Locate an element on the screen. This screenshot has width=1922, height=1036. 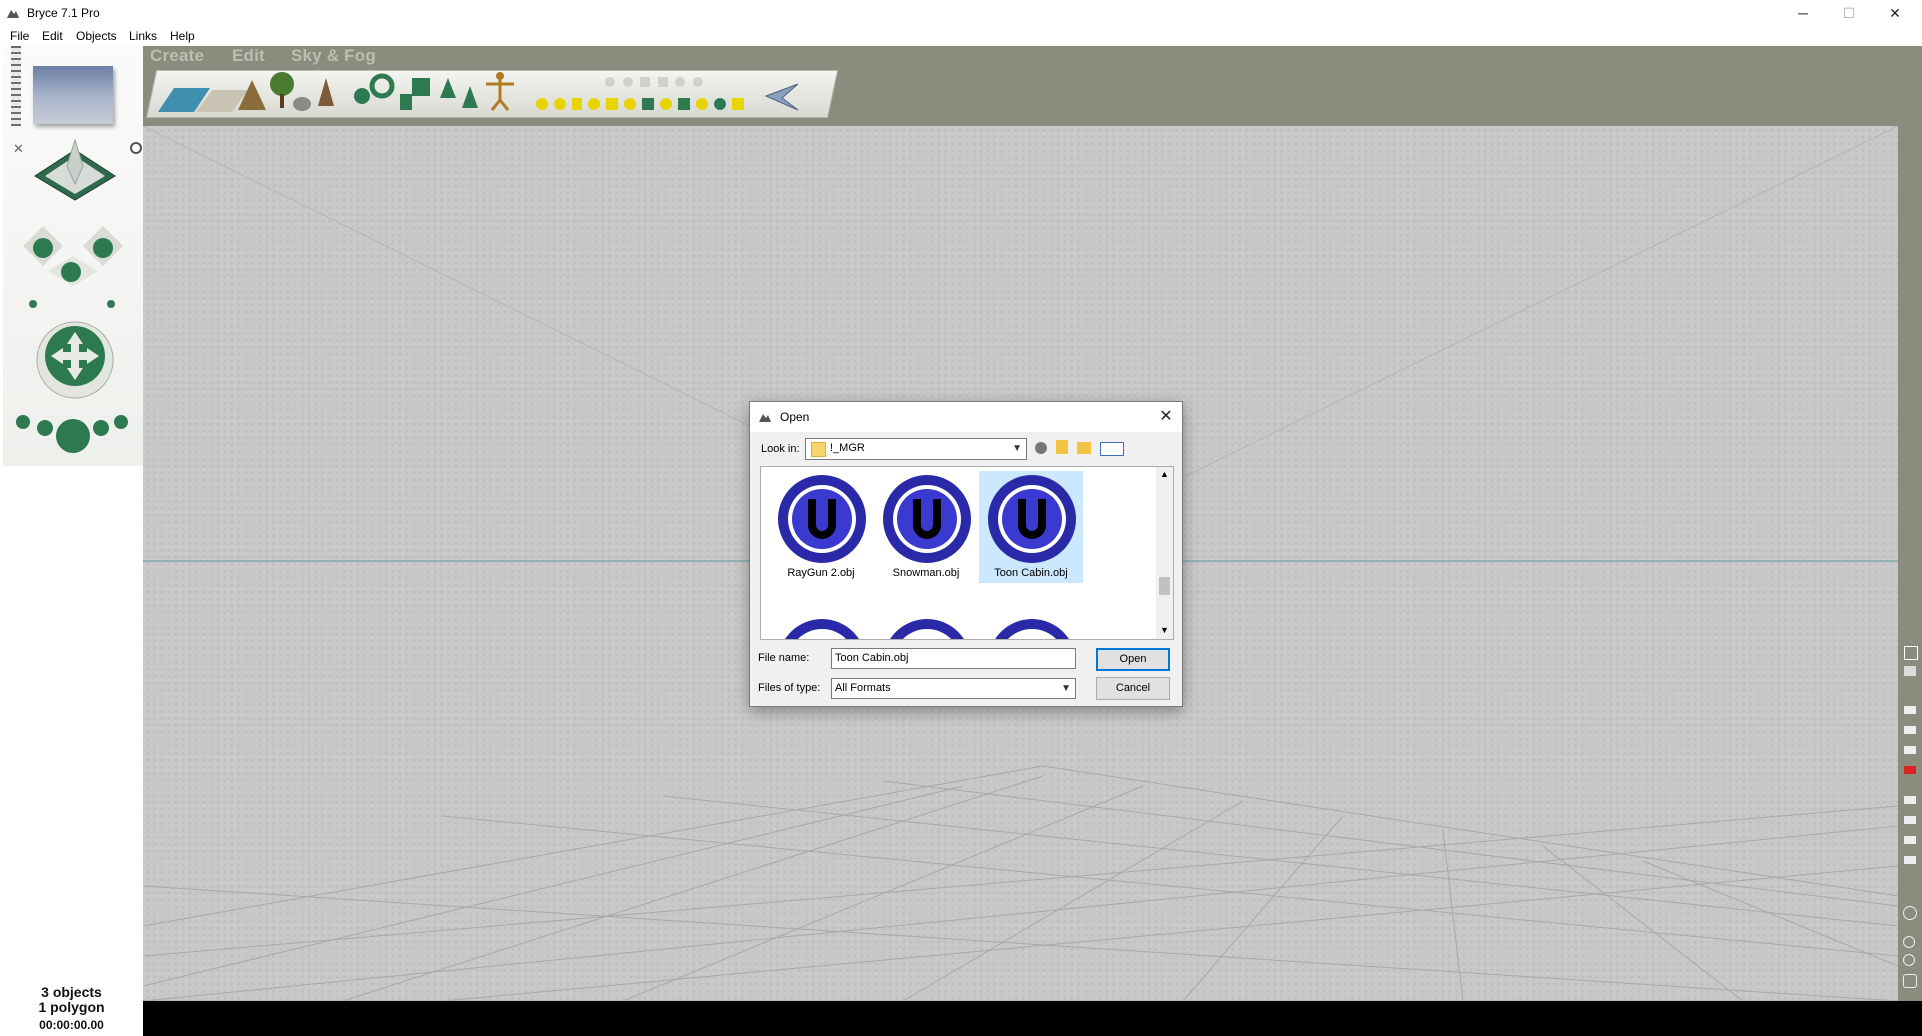
title-bar: Bryce 7.1 Pro ─ ☐ ✕ is located at coordinates (961, 13).